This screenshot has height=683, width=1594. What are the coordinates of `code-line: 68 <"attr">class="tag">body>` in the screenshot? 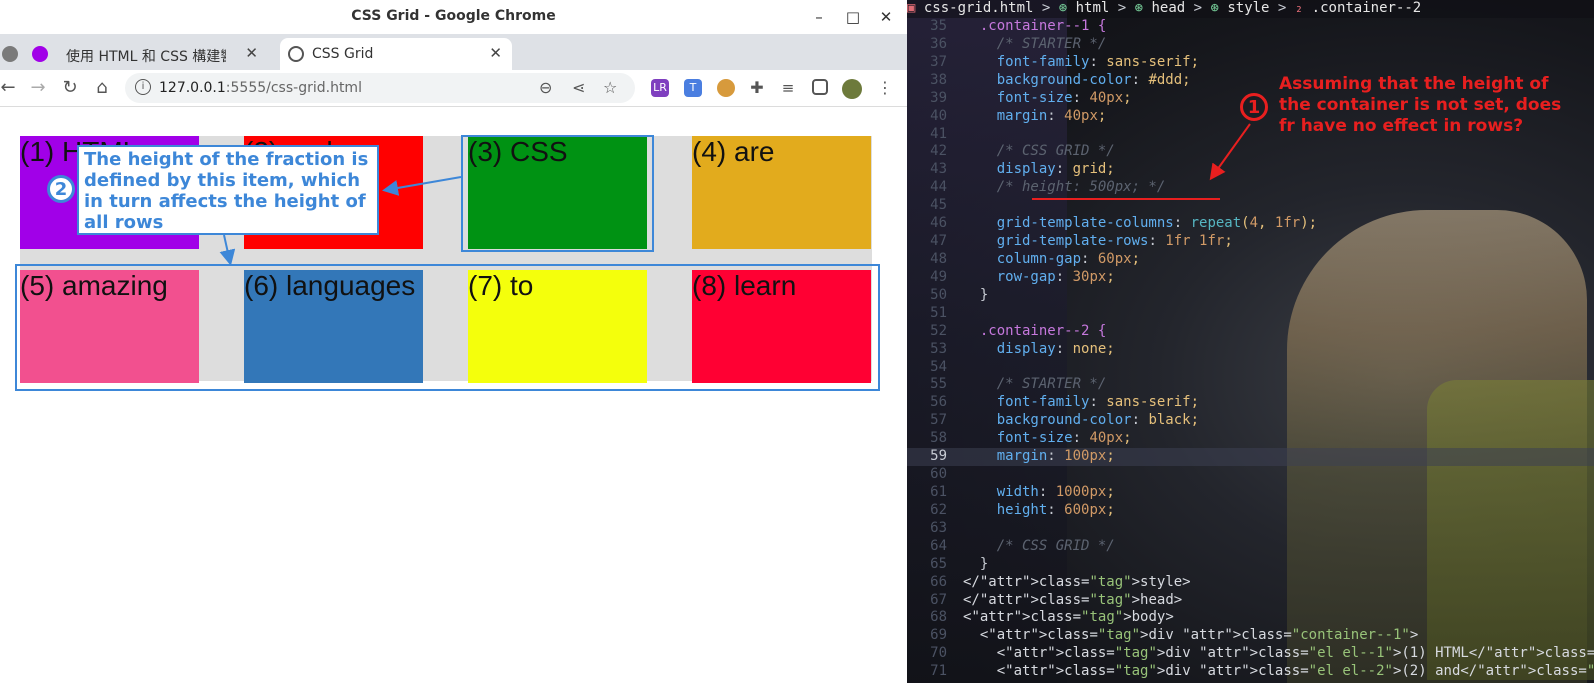 It's located at (1250, 618).